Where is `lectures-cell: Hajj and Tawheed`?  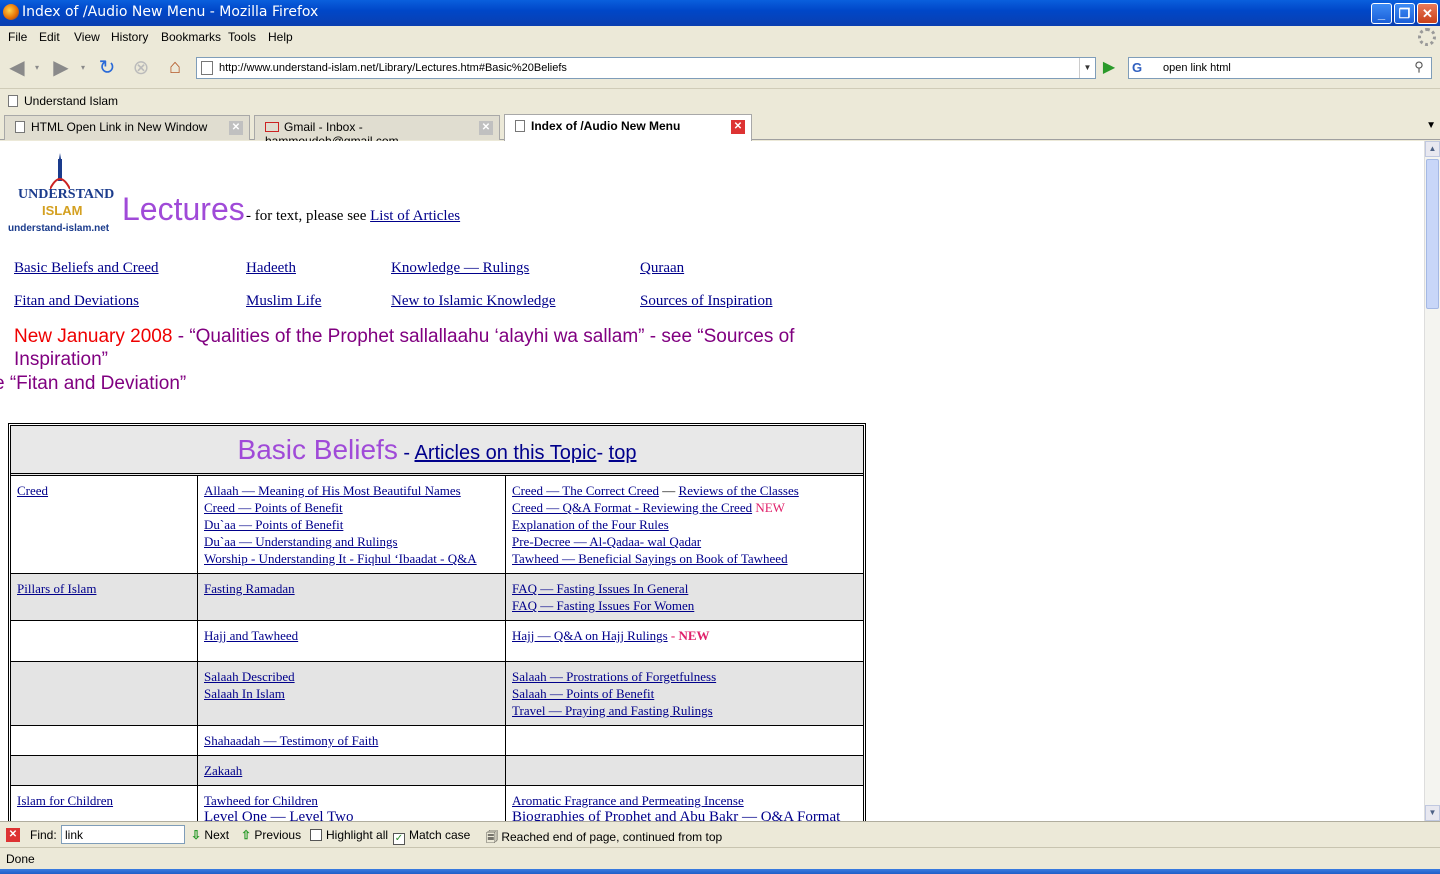 lectures-cell: Hajj and Tawheed is located at coordinates (352, 641).